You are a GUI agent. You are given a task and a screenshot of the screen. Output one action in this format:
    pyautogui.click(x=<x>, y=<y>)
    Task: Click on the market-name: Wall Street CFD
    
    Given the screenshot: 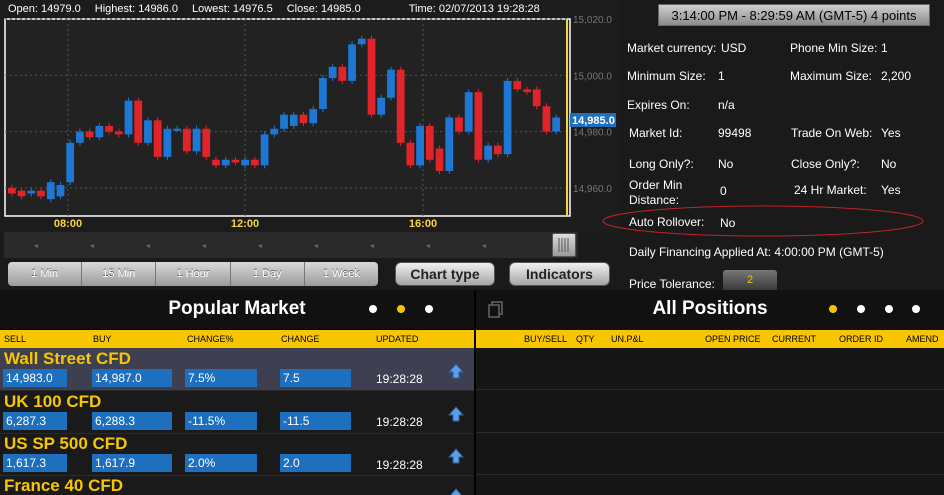 What is the action you would take?
    pyautogui.click(x=67, y=358)
    